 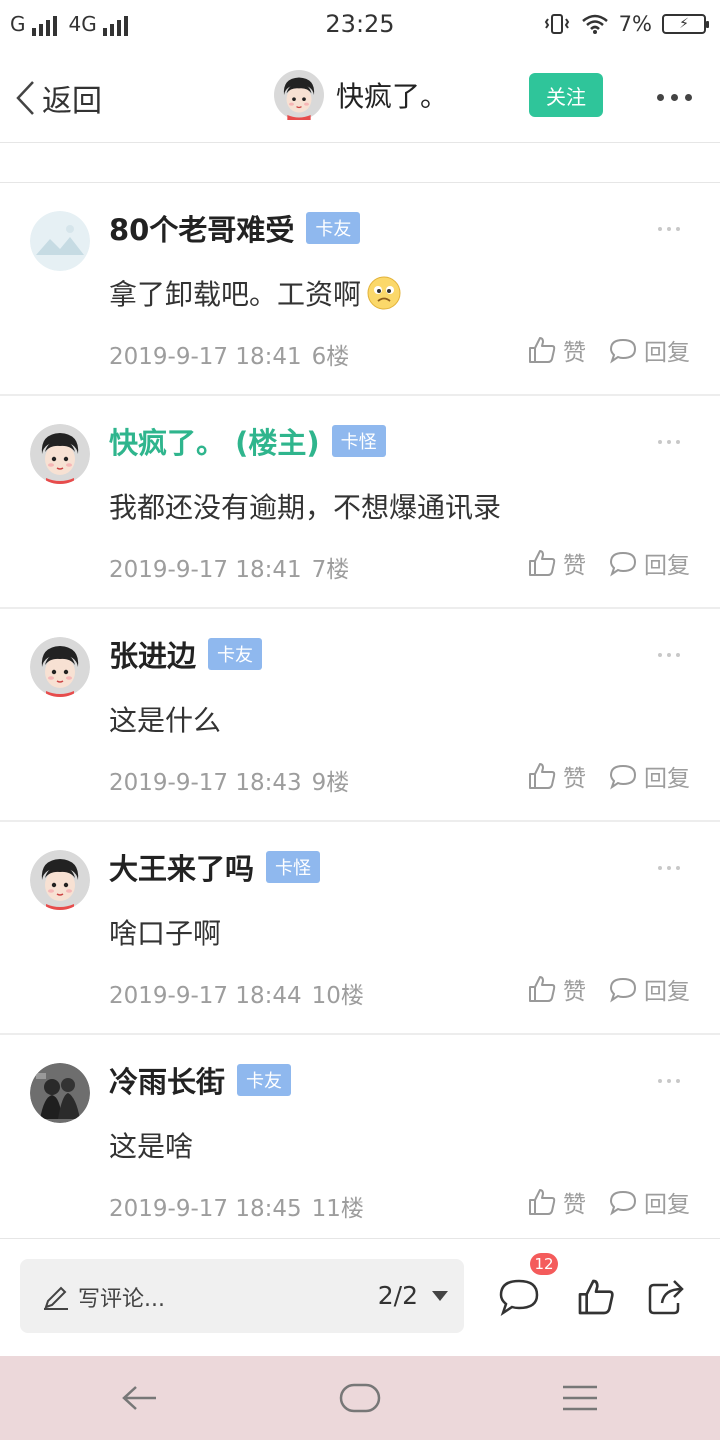 I want to click on comment-date: 2019-9-17 18:43, so click(x=205, y=783).